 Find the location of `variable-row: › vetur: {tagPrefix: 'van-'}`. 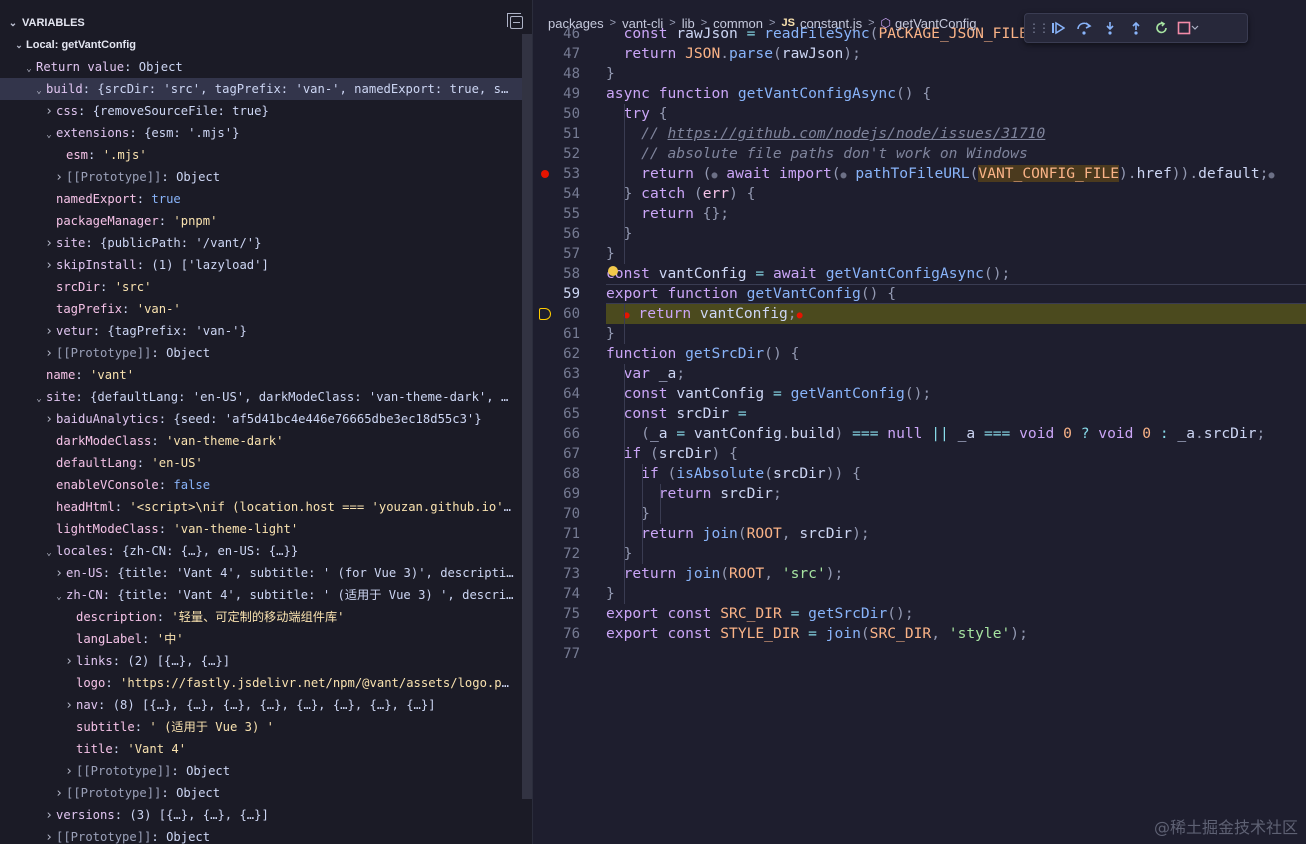

variable-row: › vetur: {tagPrefix: 'van-'} is located at coordinates (261, 331).